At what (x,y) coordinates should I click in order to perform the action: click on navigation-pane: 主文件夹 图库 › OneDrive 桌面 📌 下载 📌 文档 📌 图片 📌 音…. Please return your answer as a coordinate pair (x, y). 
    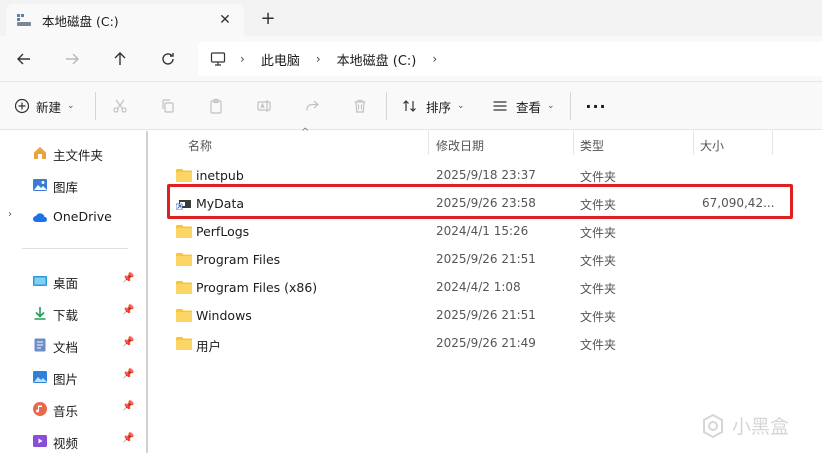
    Looking at the image, I should click on (74, 292).